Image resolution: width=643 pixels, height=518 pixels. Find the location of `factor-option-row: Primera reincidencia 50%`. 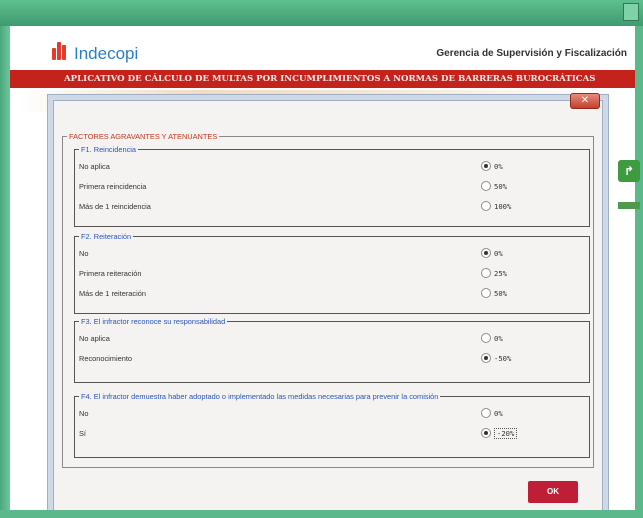

factor-option-row: Primera reincidencia 50% is located at coordinates (332, 188).